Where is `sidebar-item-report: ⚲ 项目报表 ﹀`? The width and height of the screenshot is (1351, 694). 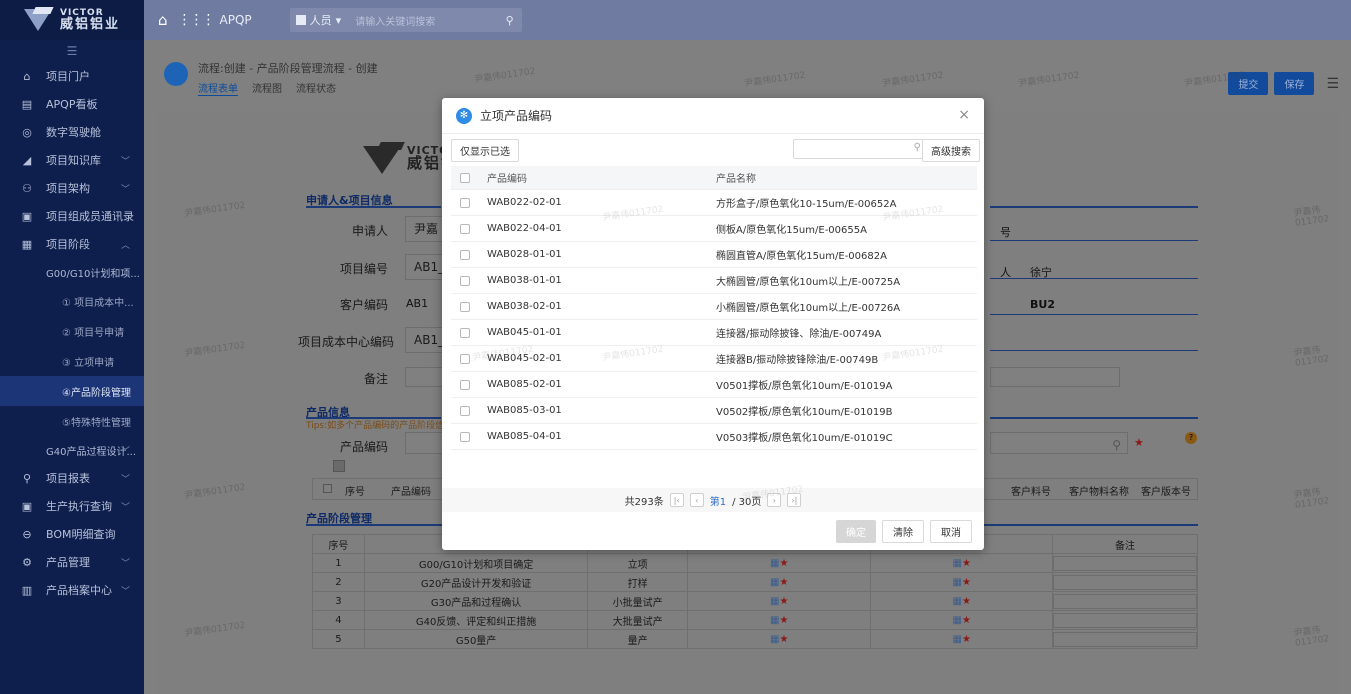 sidebar-item-report: ⚲ 项目报表 ﹀ is located at coordinates (72, 478).